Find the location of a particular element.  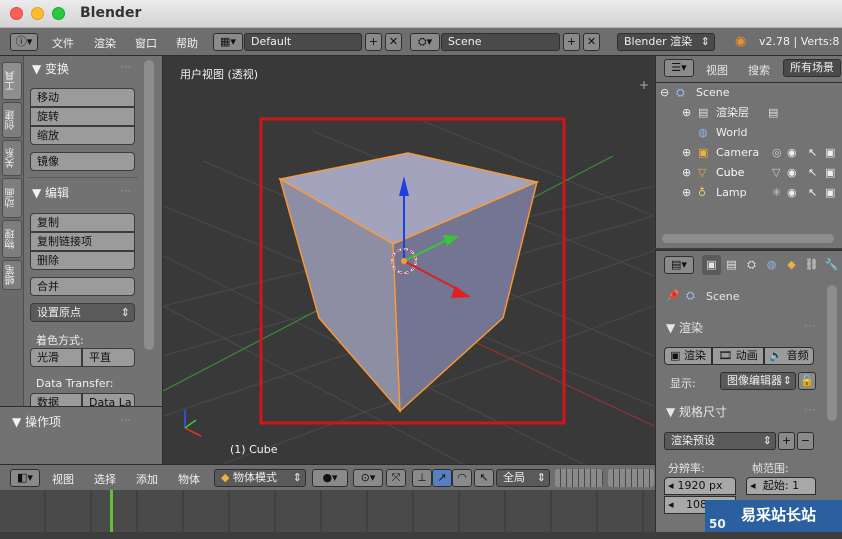

manipulator-toggle-icon: ⤧ is located at coordinates (396, 478).